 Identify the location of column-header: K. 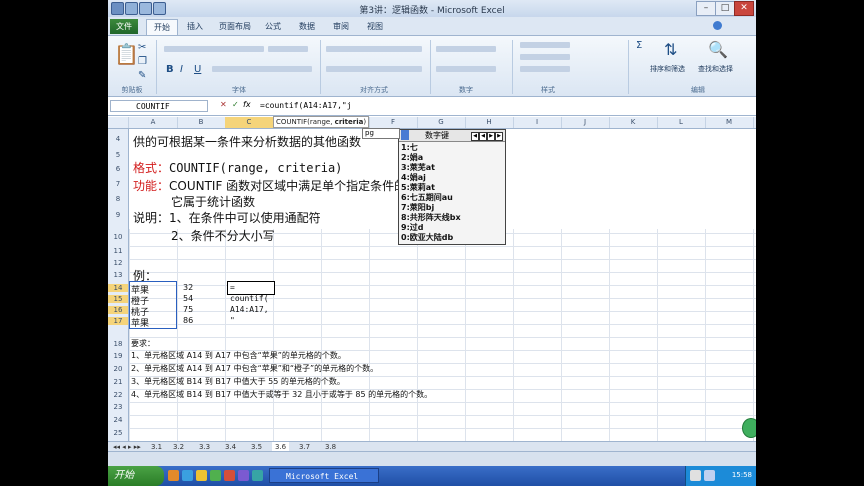
(633, 122).